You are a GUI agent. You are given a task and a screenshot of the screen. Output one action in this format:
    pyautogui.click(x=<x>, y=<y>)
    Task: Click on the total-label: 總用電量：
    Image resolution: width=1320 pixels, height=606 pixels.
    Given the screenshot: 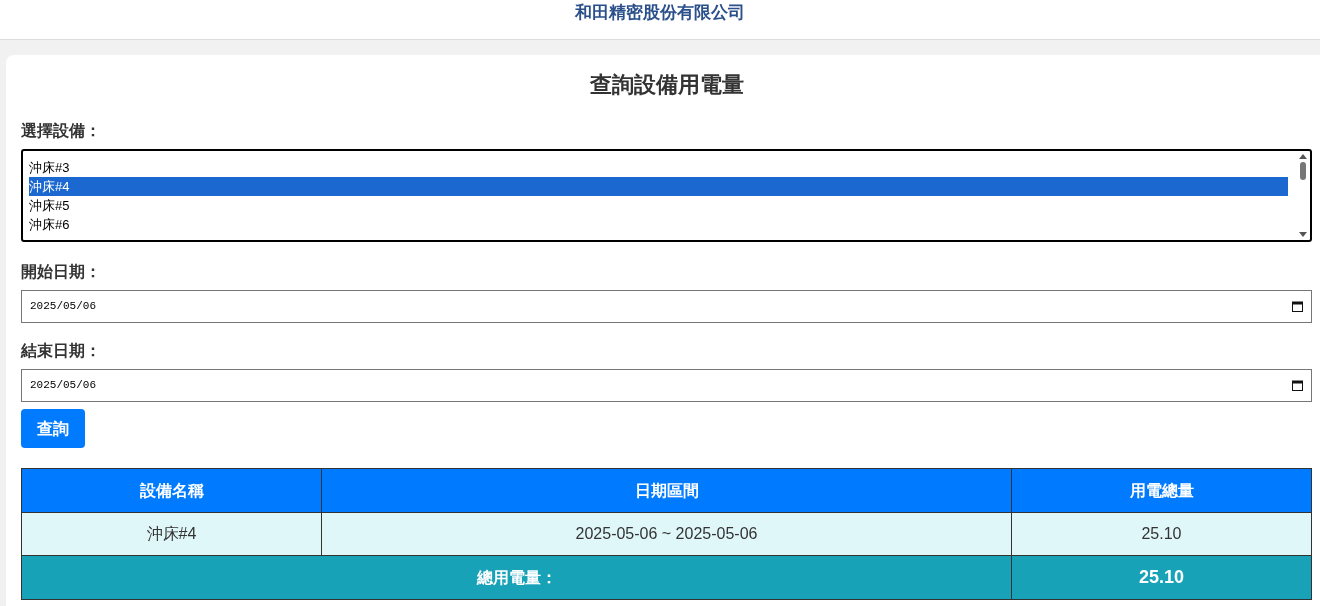 What is the action you would take?
    pyautogui.click(x=516, y=577)
    